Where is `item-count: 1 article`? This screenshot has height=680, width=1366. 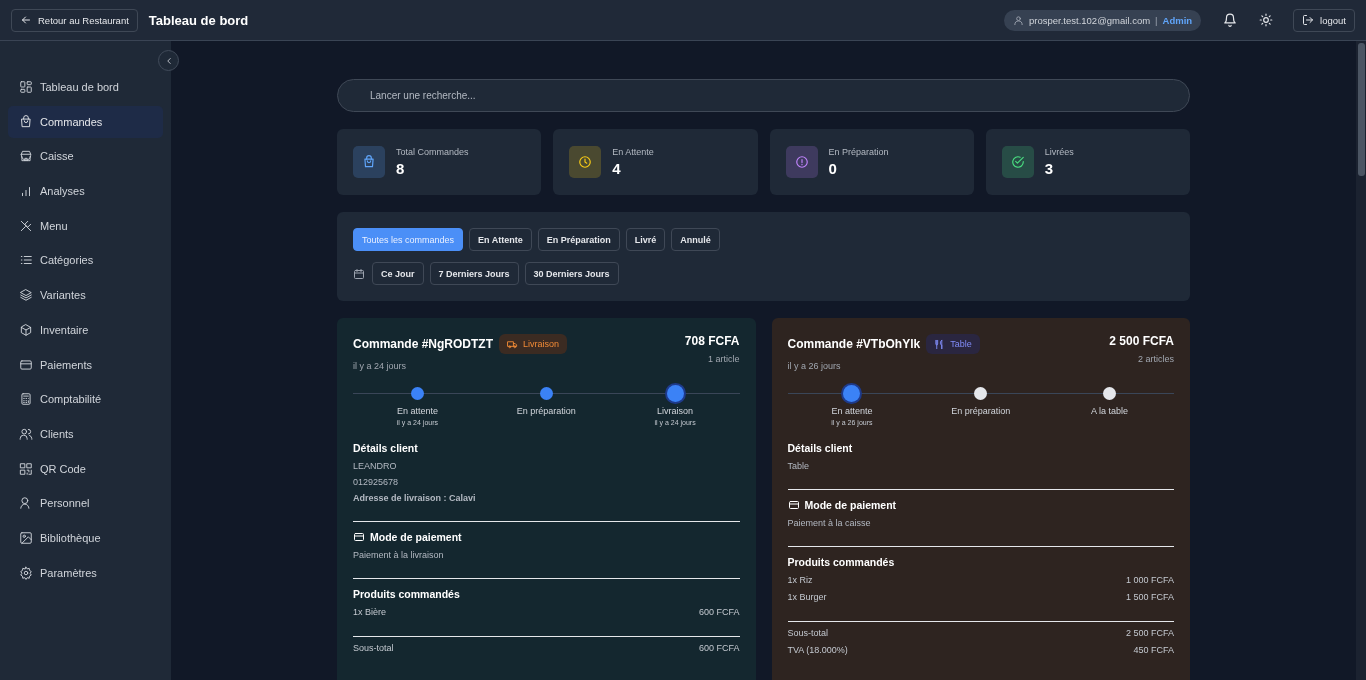
item-count: 1 article is located at coordinates (723, 359).